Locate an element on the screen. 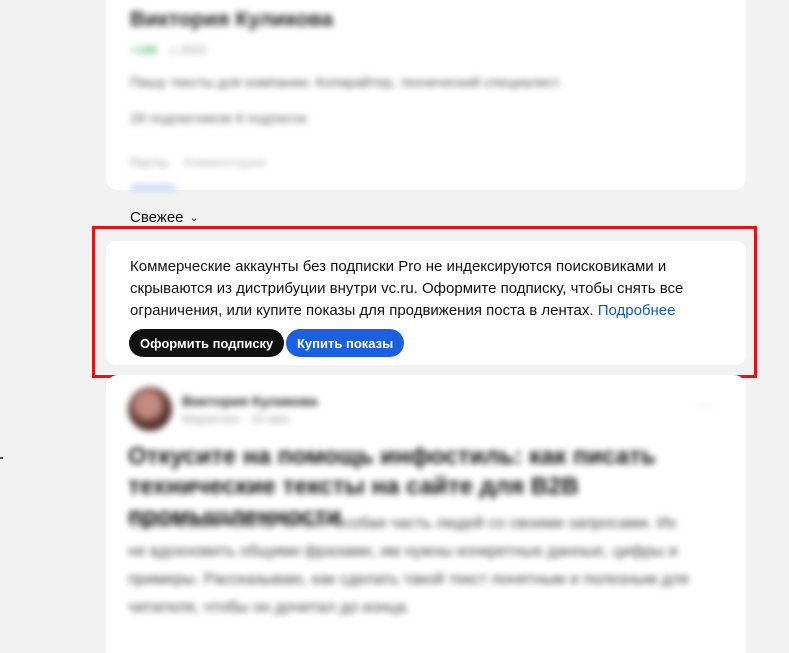 This screenshot has height=653, width=789. profile-stats: 28 подписчиков 6 подписок is located at coordinates (218, 118).